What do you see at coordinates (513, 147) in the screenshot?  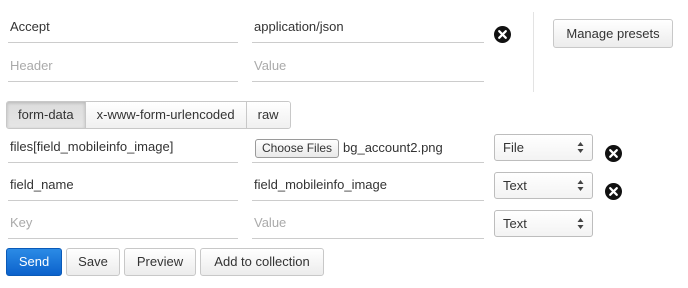 I see `form-type-value: File` at bounding box center [513, 147].